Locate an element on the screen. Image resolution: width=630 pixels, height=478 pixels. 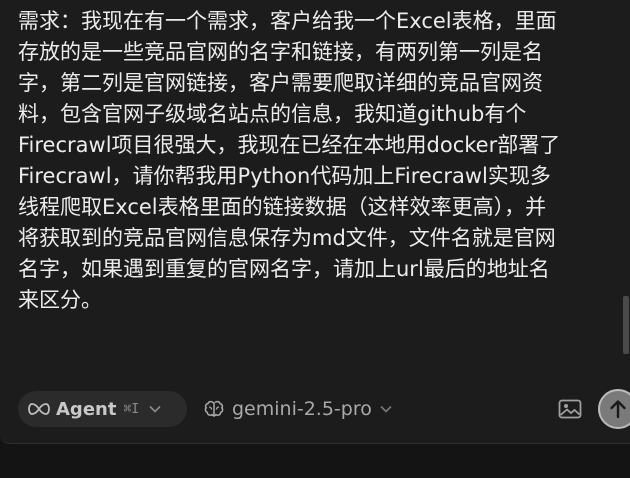
model-selector-button: gemini-2.5-pro is located at coordinates (298, 409).